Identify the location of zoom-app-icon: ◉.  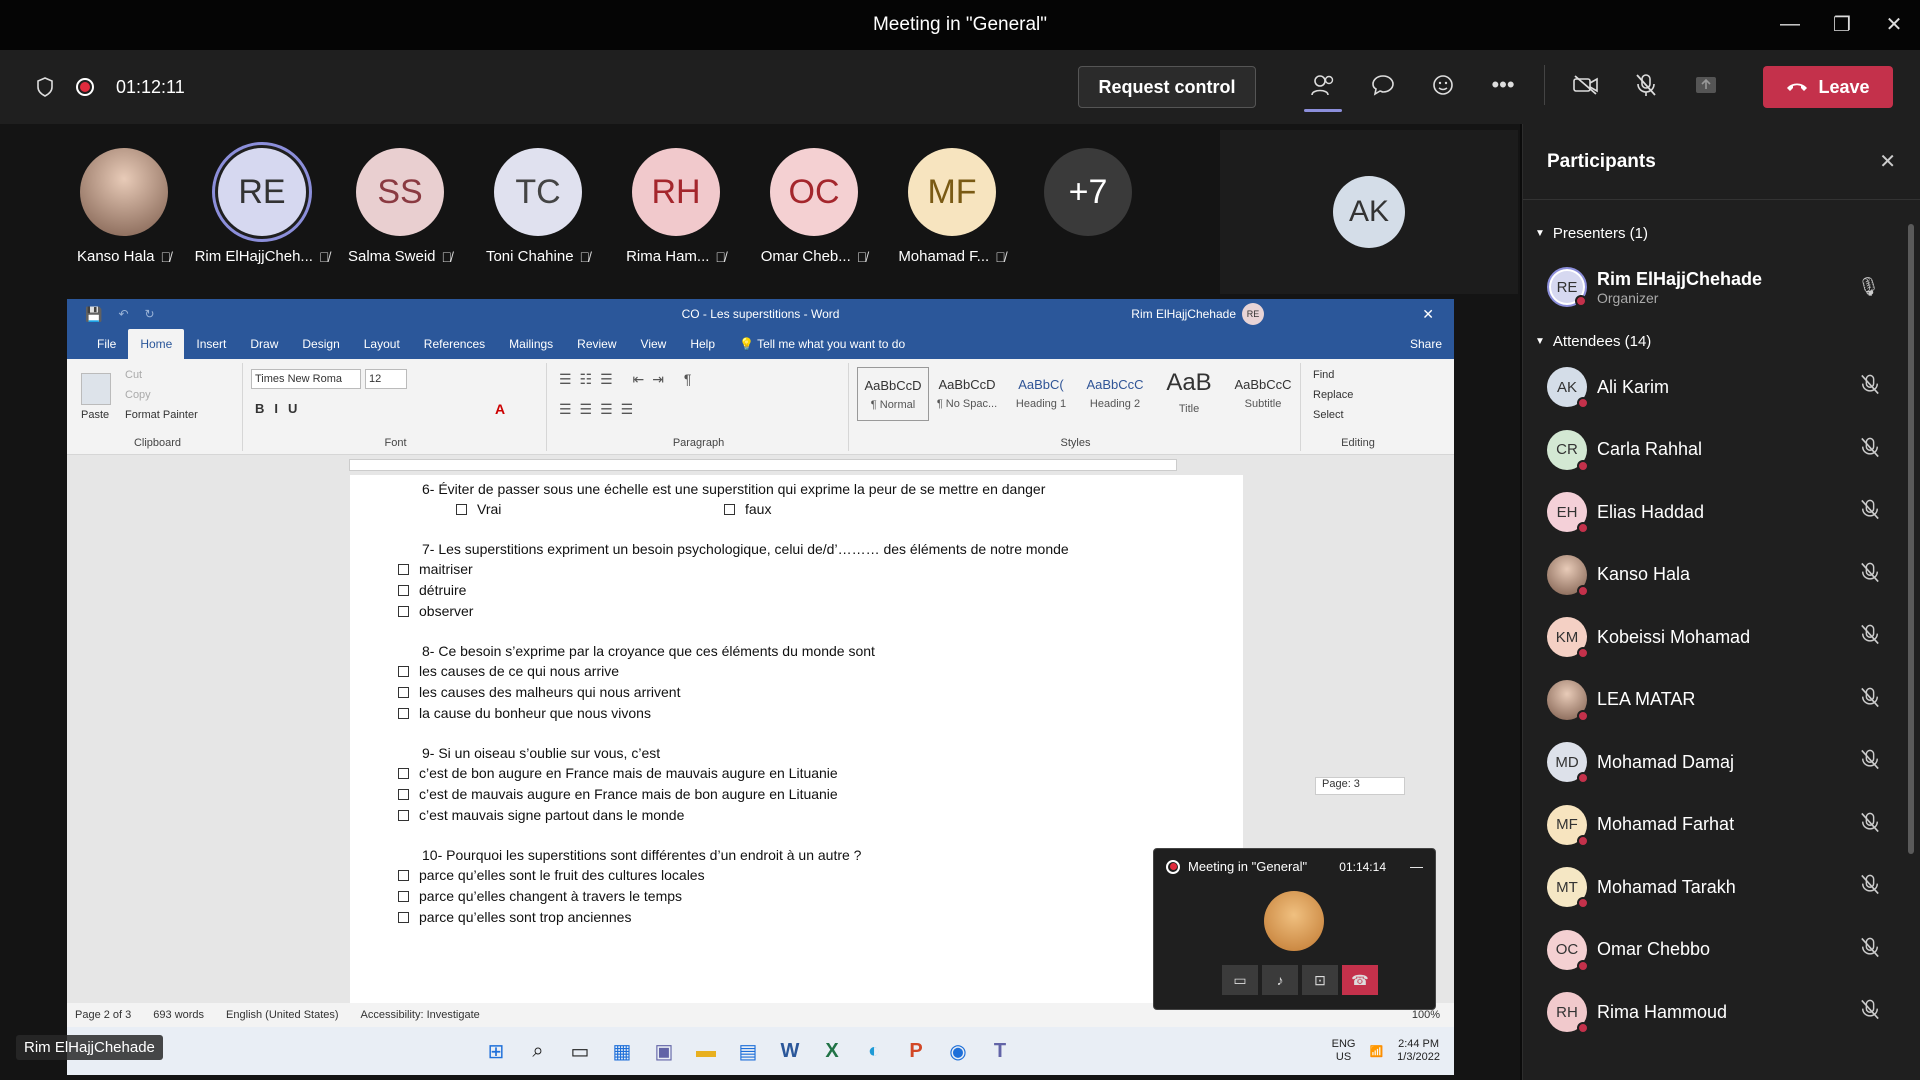
(958, 1051).